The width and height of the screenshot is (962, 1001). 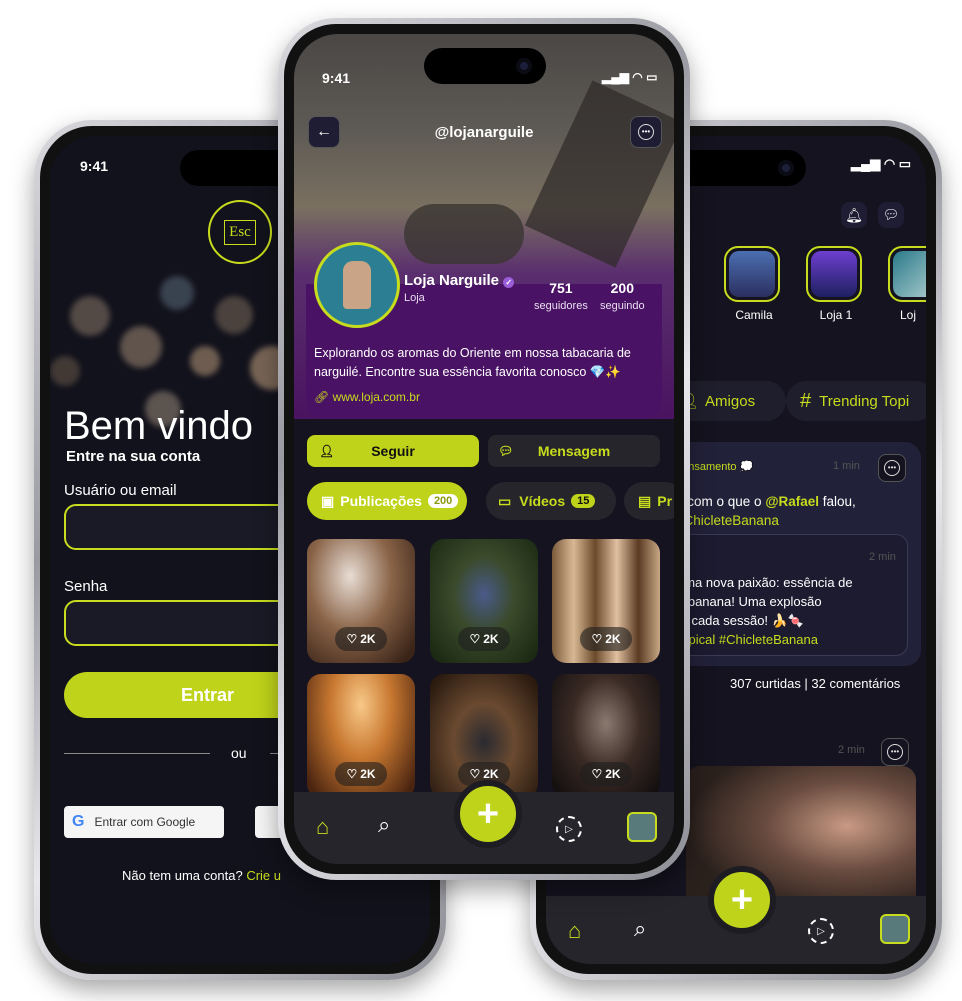 I want to click on grid-icon: ▣, so click(x=328, y=500).